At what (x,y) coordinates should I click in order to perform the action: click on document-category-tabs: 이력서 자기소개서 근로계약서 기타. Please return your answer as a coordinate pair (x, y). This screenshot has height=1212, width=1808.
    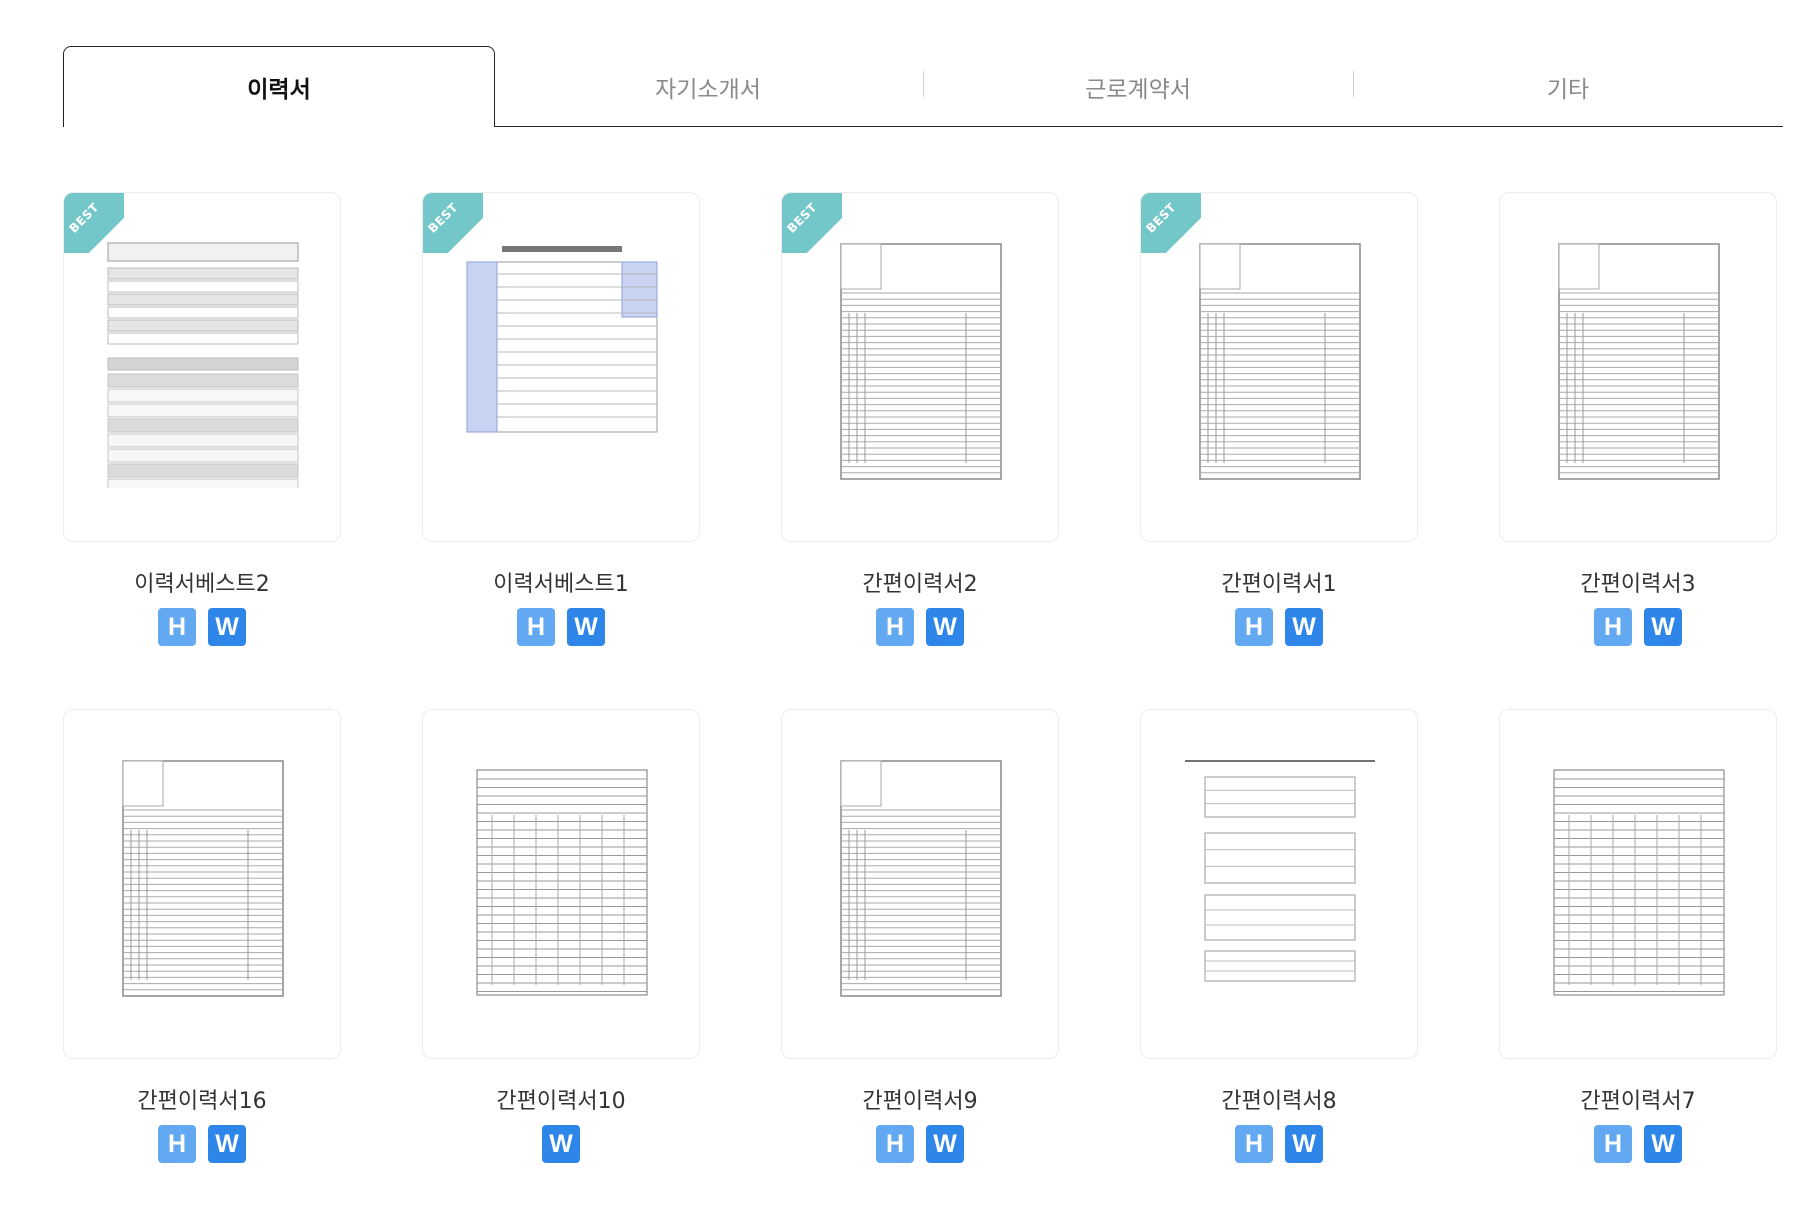
    Looking at the image, I should click on (923, 86).